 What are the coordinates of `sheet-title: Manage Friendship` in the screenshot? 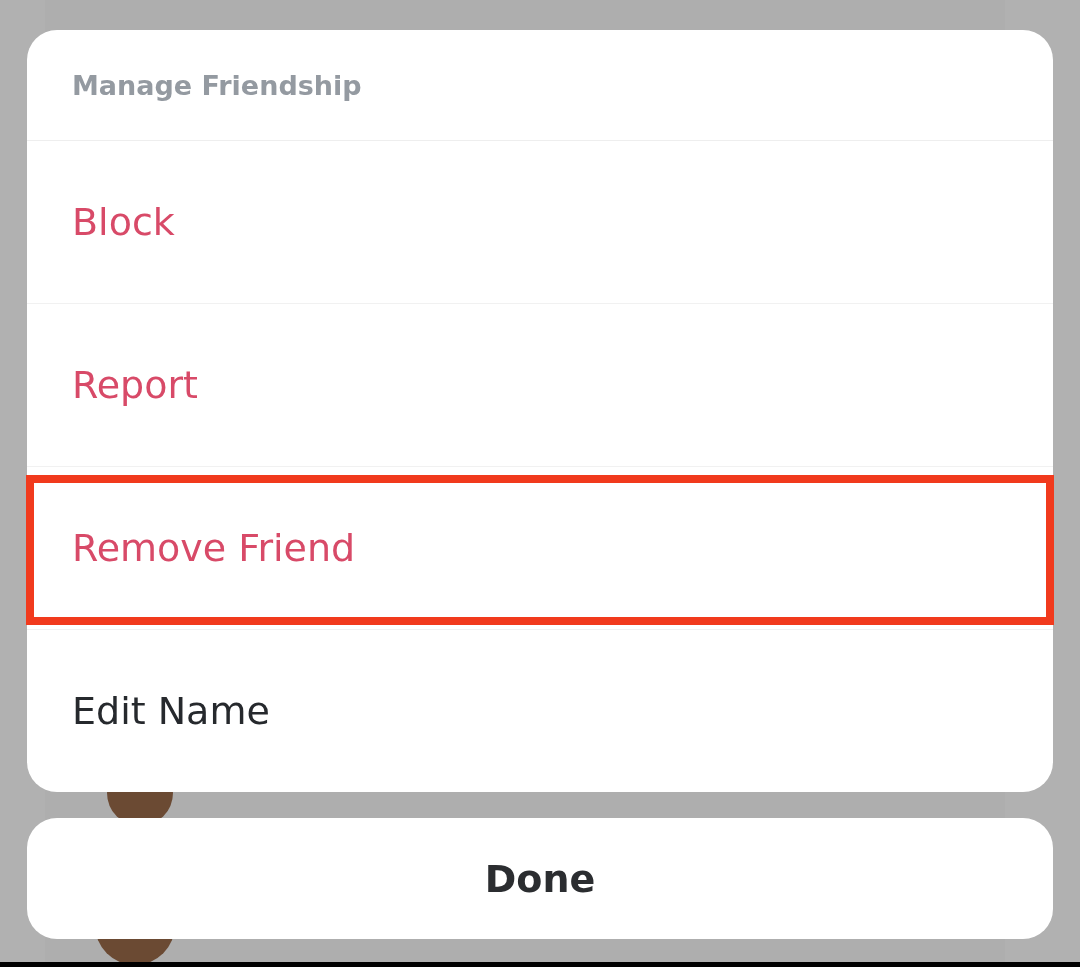 It's located at (217, 85).